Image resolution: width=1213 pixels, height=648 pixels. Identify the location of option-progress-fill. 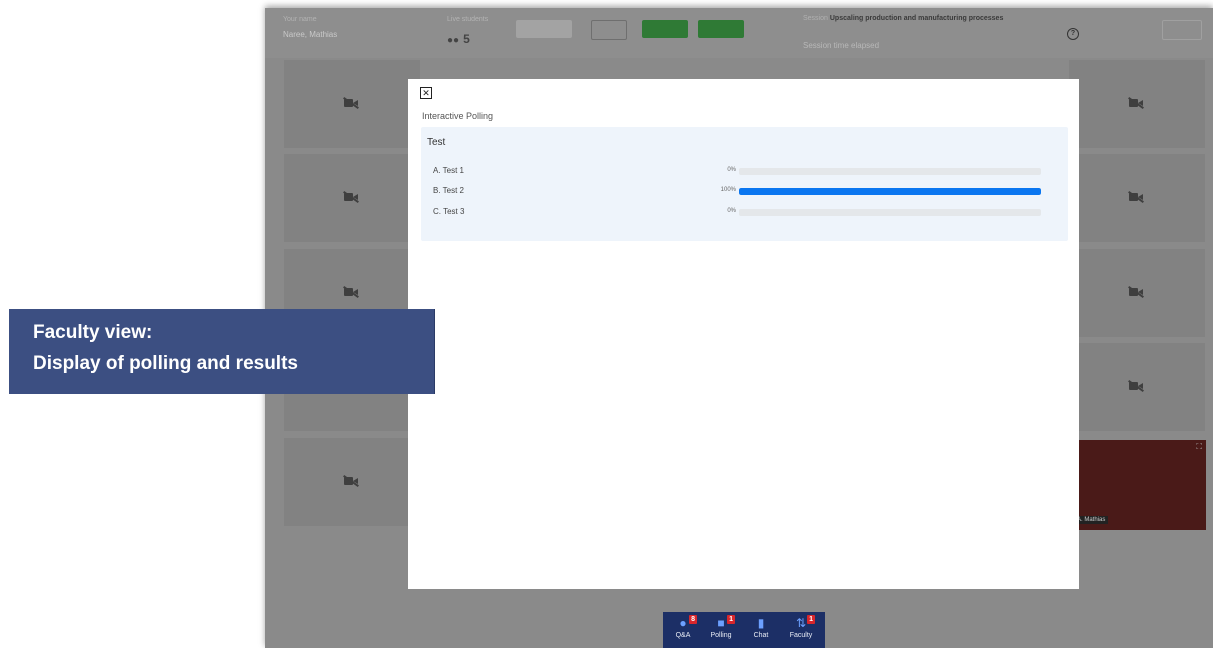
(890, 191).